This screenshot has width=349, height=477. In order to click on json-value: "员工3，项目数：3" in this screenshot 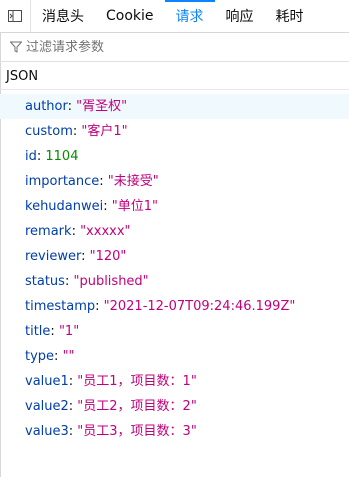, I will do `click(137, 431)`.